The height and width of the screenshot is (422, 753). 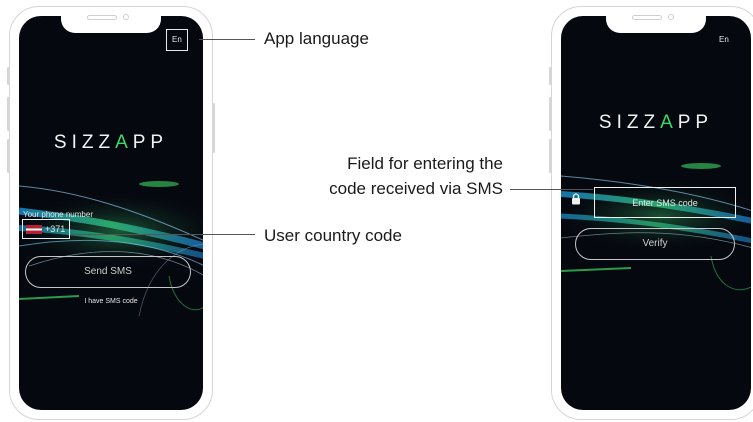 I want to click on sms-field-leader-line, so click(x=551, y=189).